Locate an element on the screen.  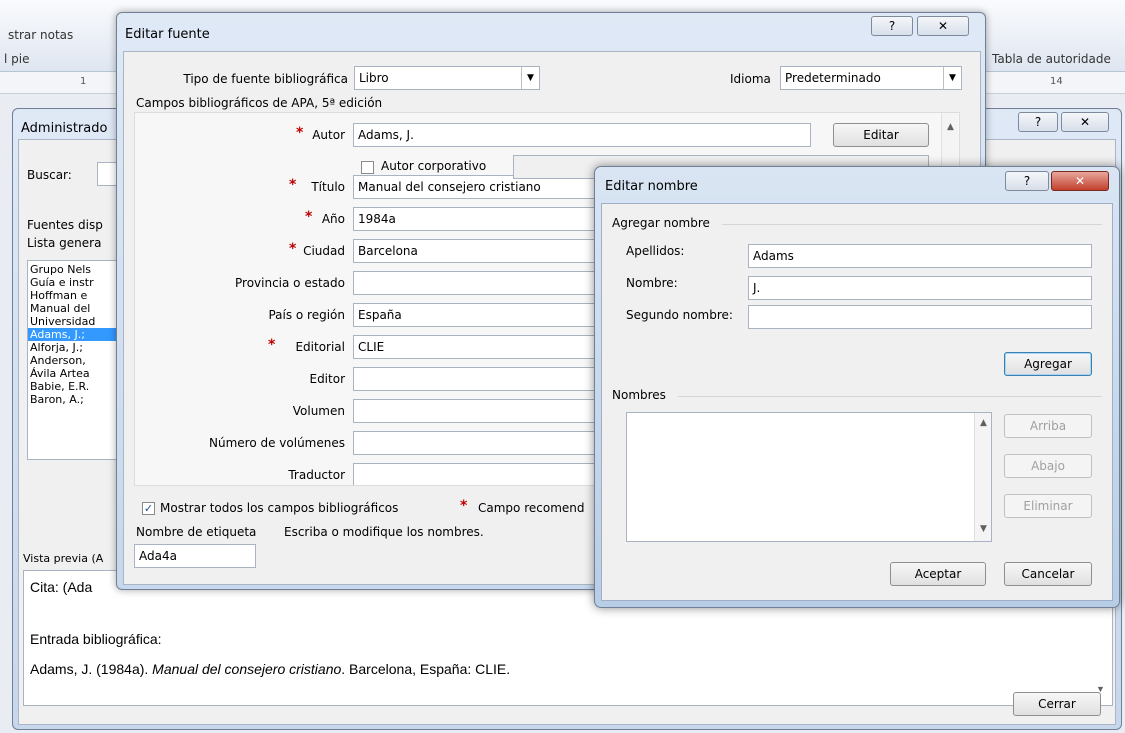
ribbon-notes-label: strar notas is located at coordinates (40, 35).